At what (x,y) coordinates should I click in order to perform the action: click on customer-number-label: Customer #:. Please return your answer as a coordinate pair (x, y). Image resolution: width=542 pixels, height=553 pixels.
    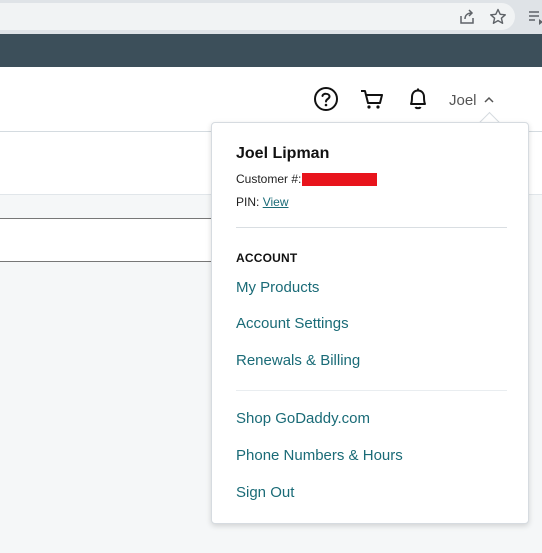
    Looking at the image, I should click on (269, 179).